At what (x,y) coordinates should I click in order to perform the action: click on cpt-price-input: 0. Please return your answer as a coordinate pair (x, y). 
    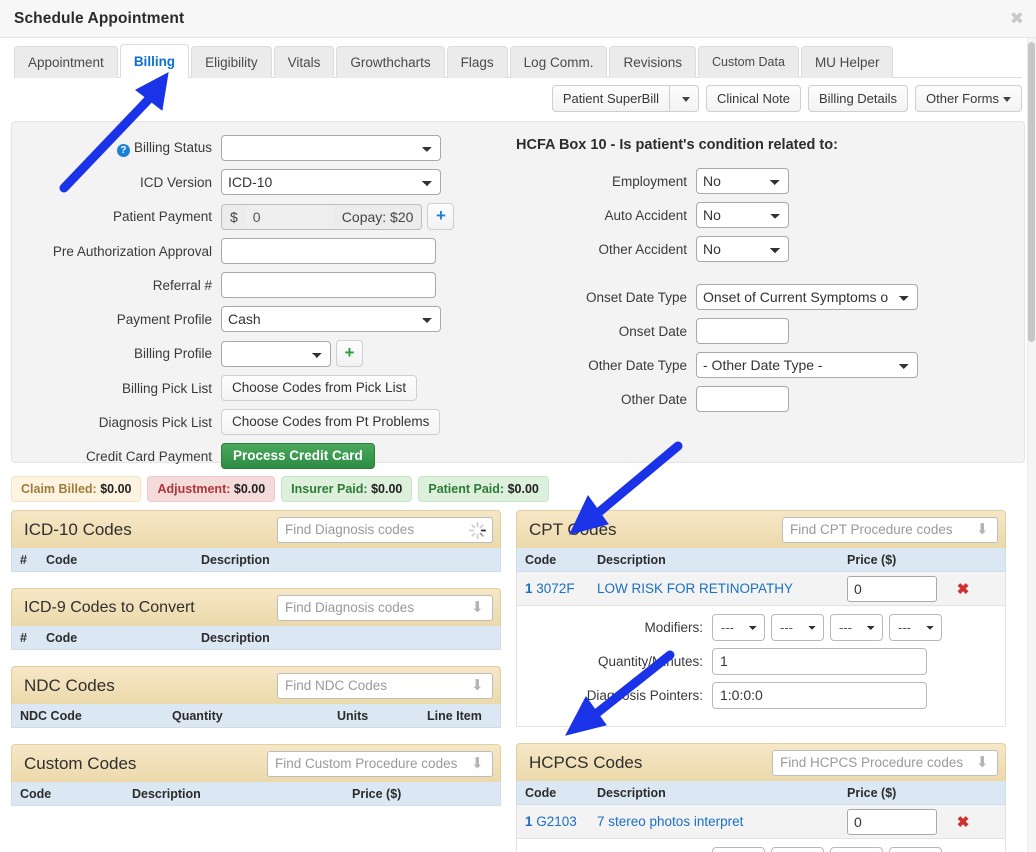
    Looking at the image, I should click on (892, 588).